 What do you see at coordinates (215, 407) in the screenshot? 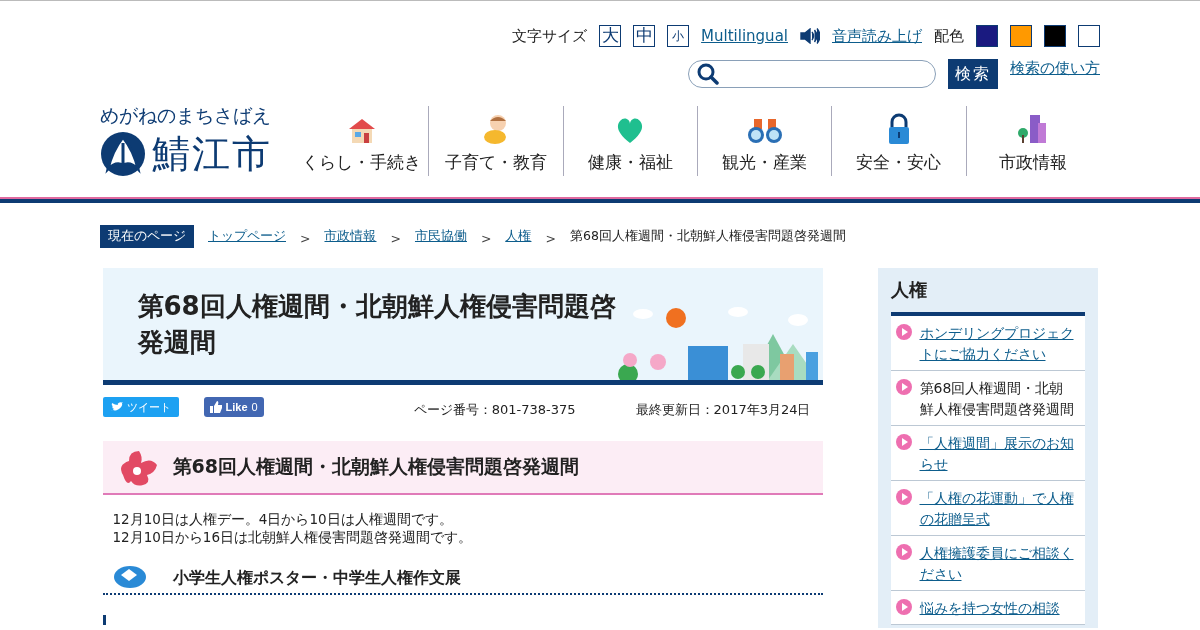
I see `thumbs-up-icon` at bounding box center [215, 407].